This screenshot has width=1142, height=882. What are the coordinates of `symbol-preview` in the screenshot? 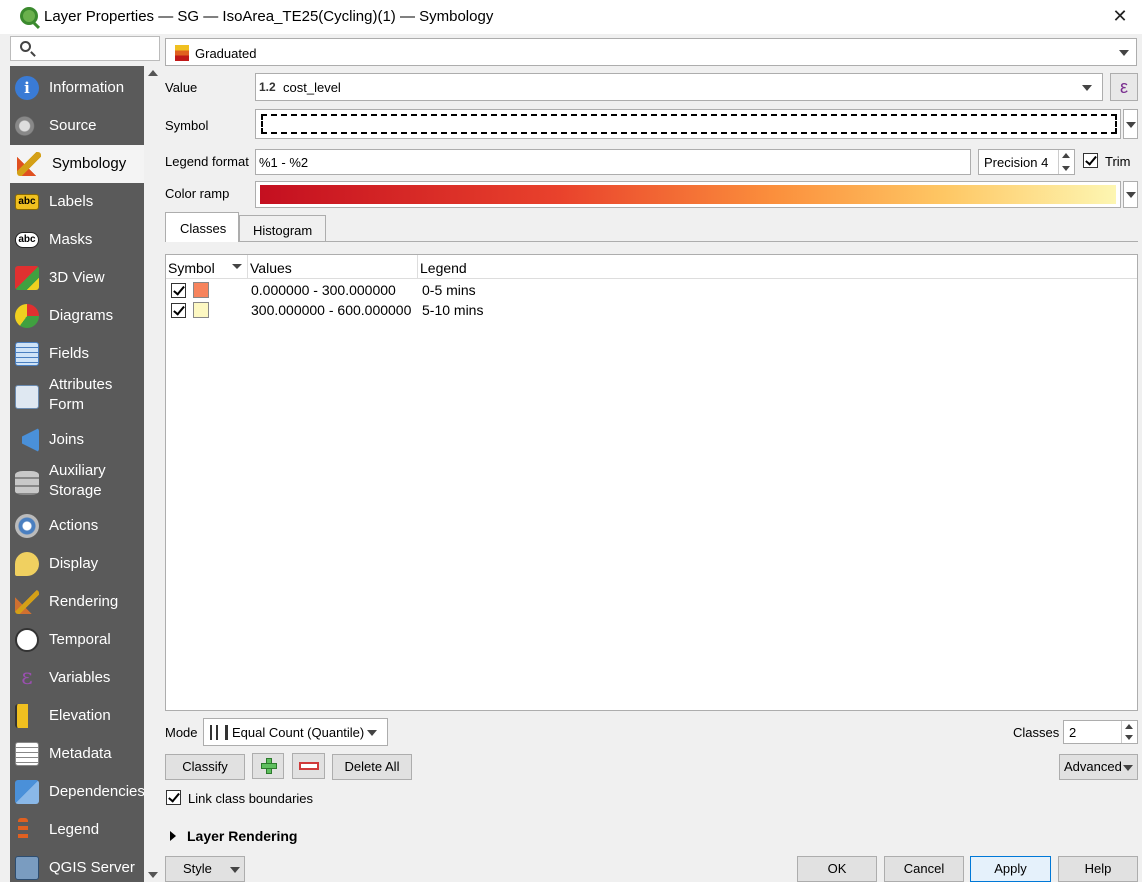 It's located at (689, 124).